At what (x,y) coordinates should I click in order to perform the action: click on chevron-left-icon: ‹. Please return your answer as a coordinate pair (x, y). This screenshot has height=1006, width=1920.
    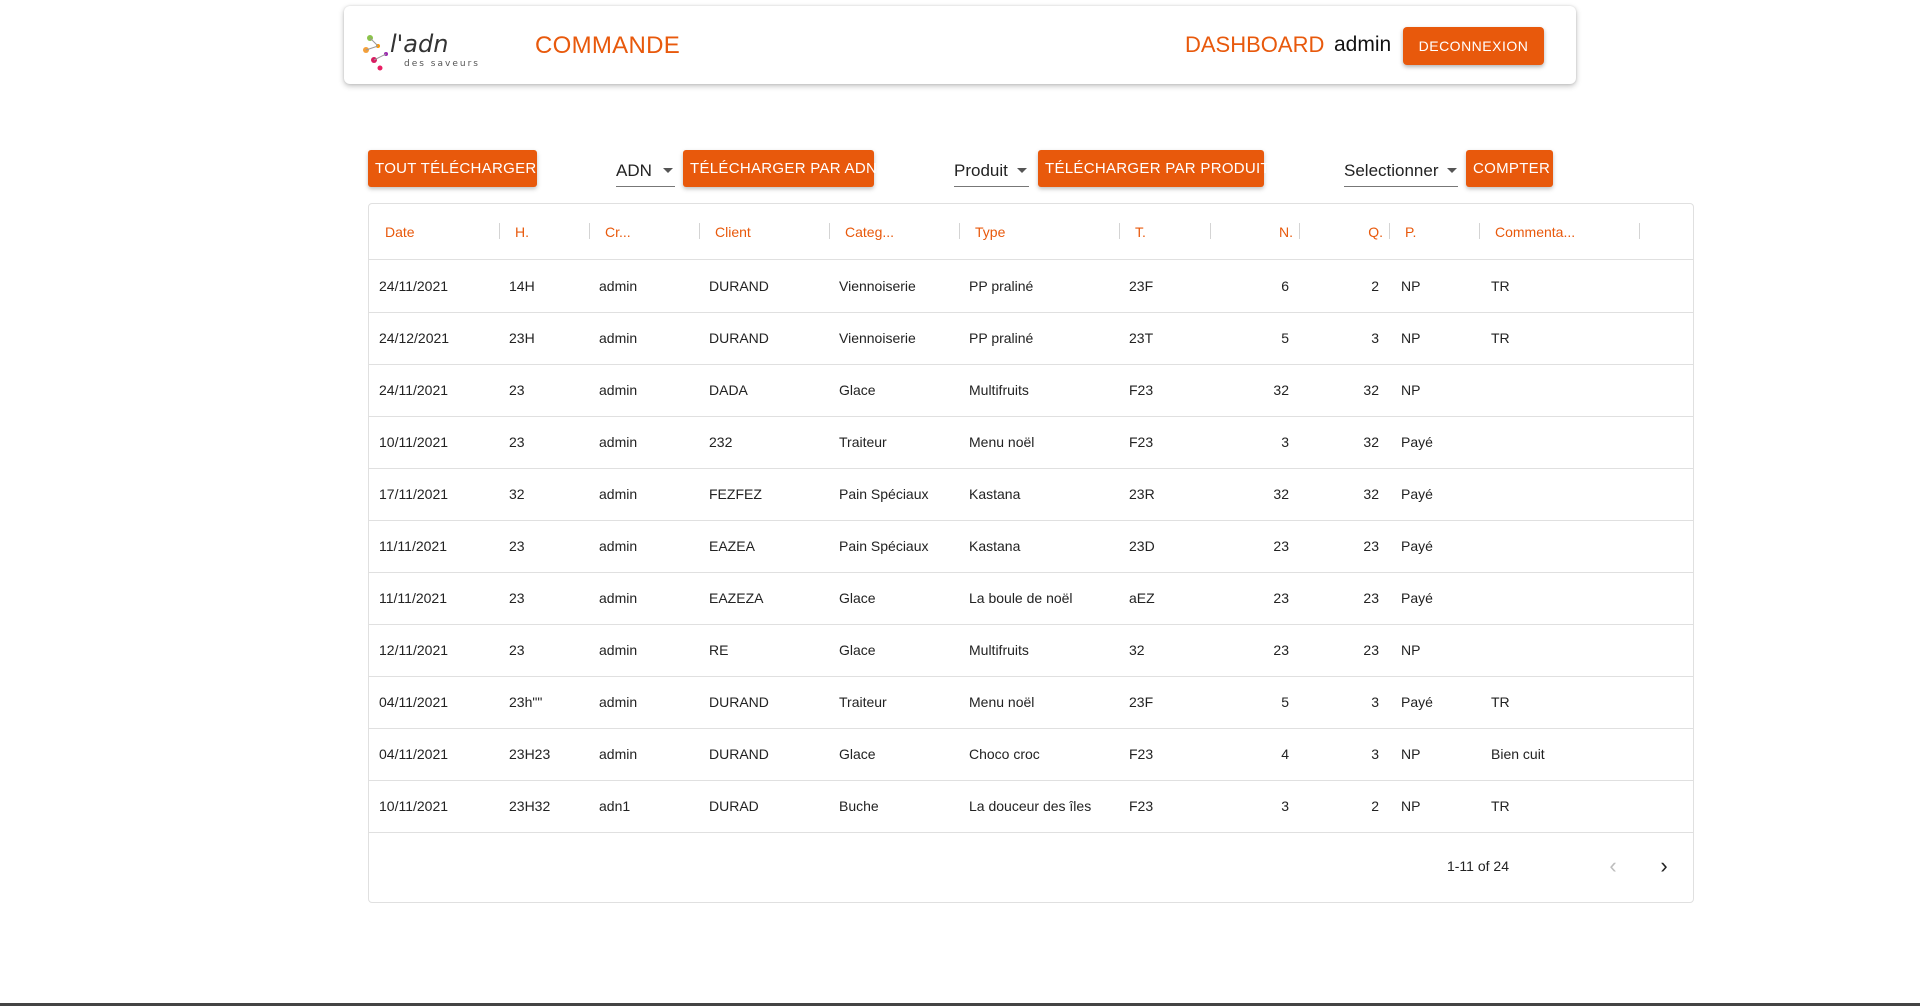
    Looking at the image, I should click on (1613, 866).